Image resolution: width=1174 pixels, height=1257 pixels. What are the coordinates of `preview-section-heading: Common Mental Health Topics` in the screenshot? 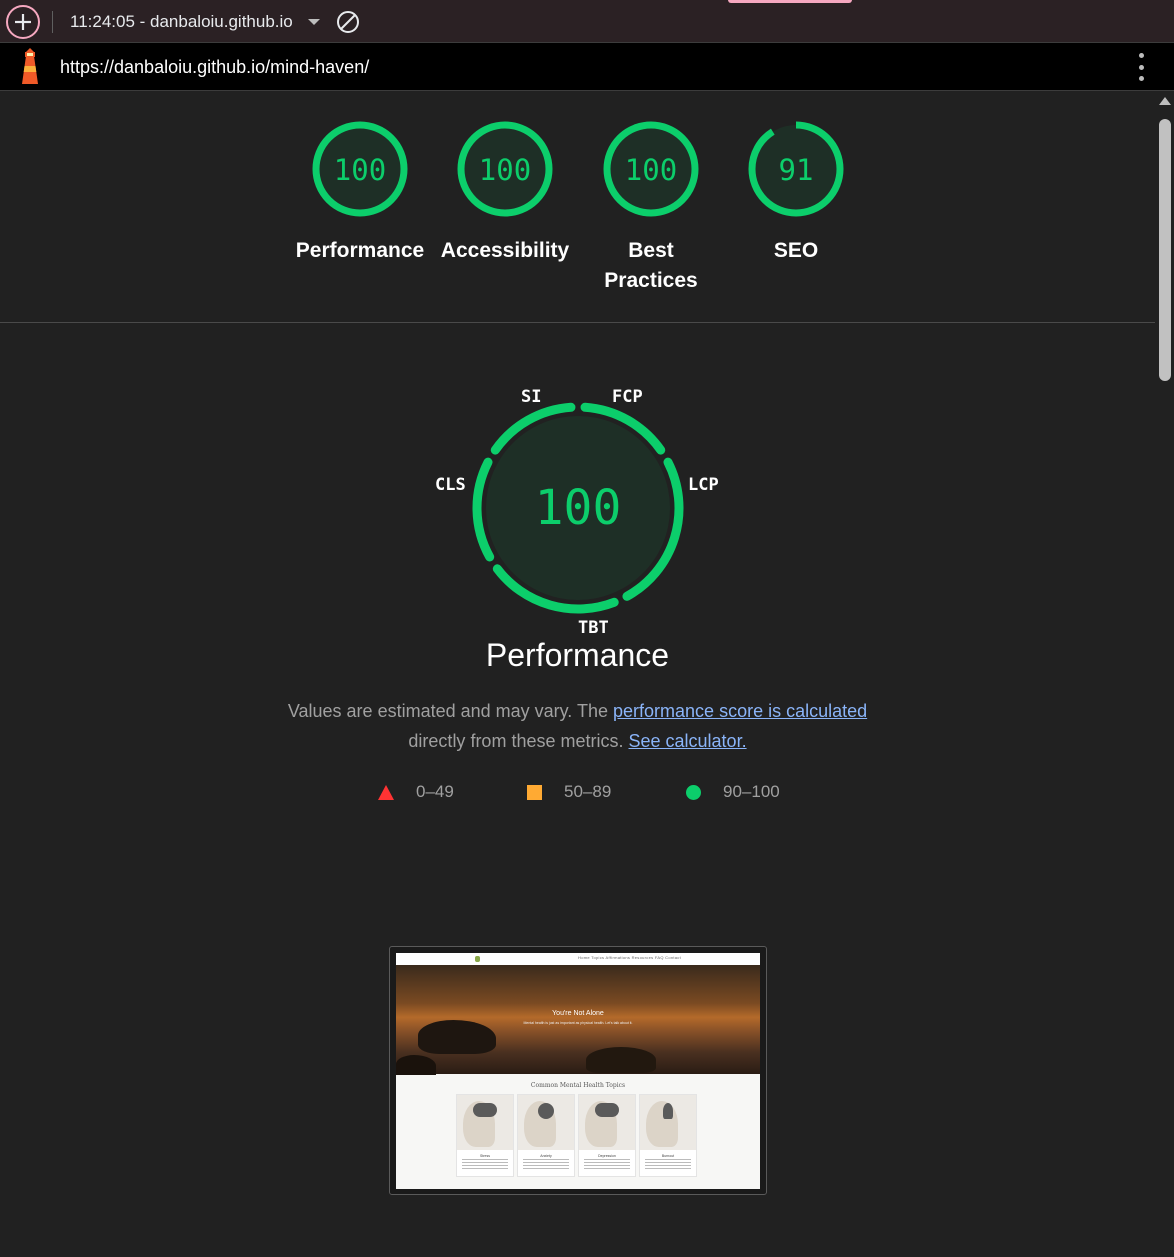 It's located at (578, 1085).